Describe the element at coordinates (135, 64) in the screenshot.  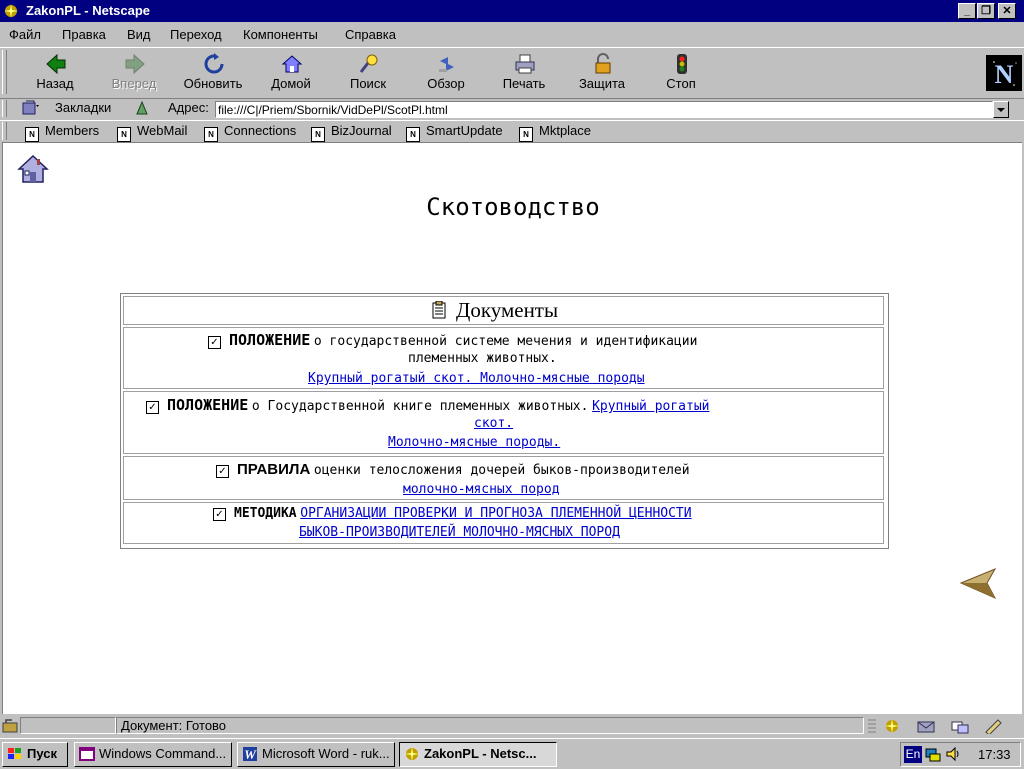
I see `forward-arrow-icon` at that location.